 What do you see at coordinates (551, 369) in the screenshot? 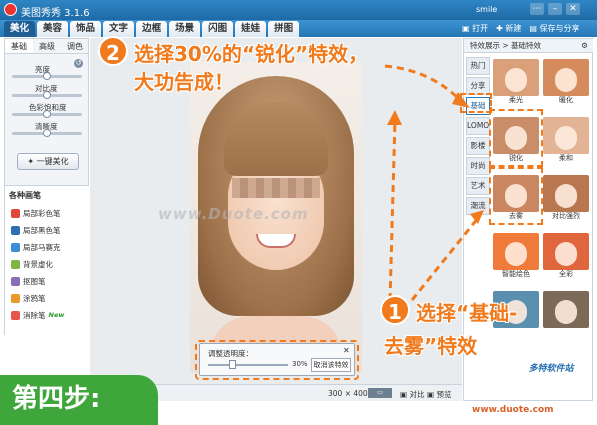
I see `site-logo: 多特软件站` at bounding box center [551, 369].